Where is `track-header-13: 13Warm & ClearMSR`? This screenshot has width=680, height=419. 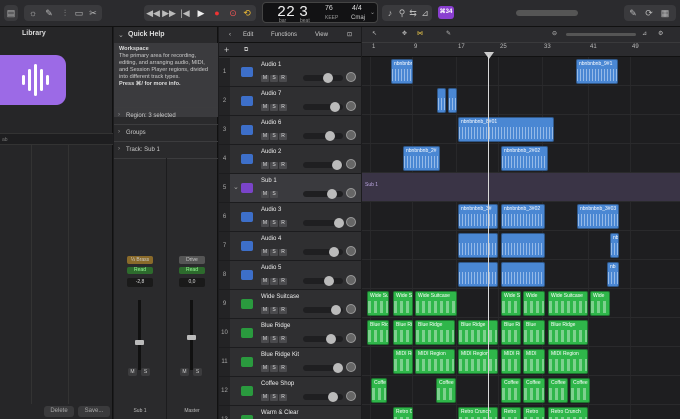 track-header-13: 13Warm & ClearMSR is located at coordinates (290, 412).